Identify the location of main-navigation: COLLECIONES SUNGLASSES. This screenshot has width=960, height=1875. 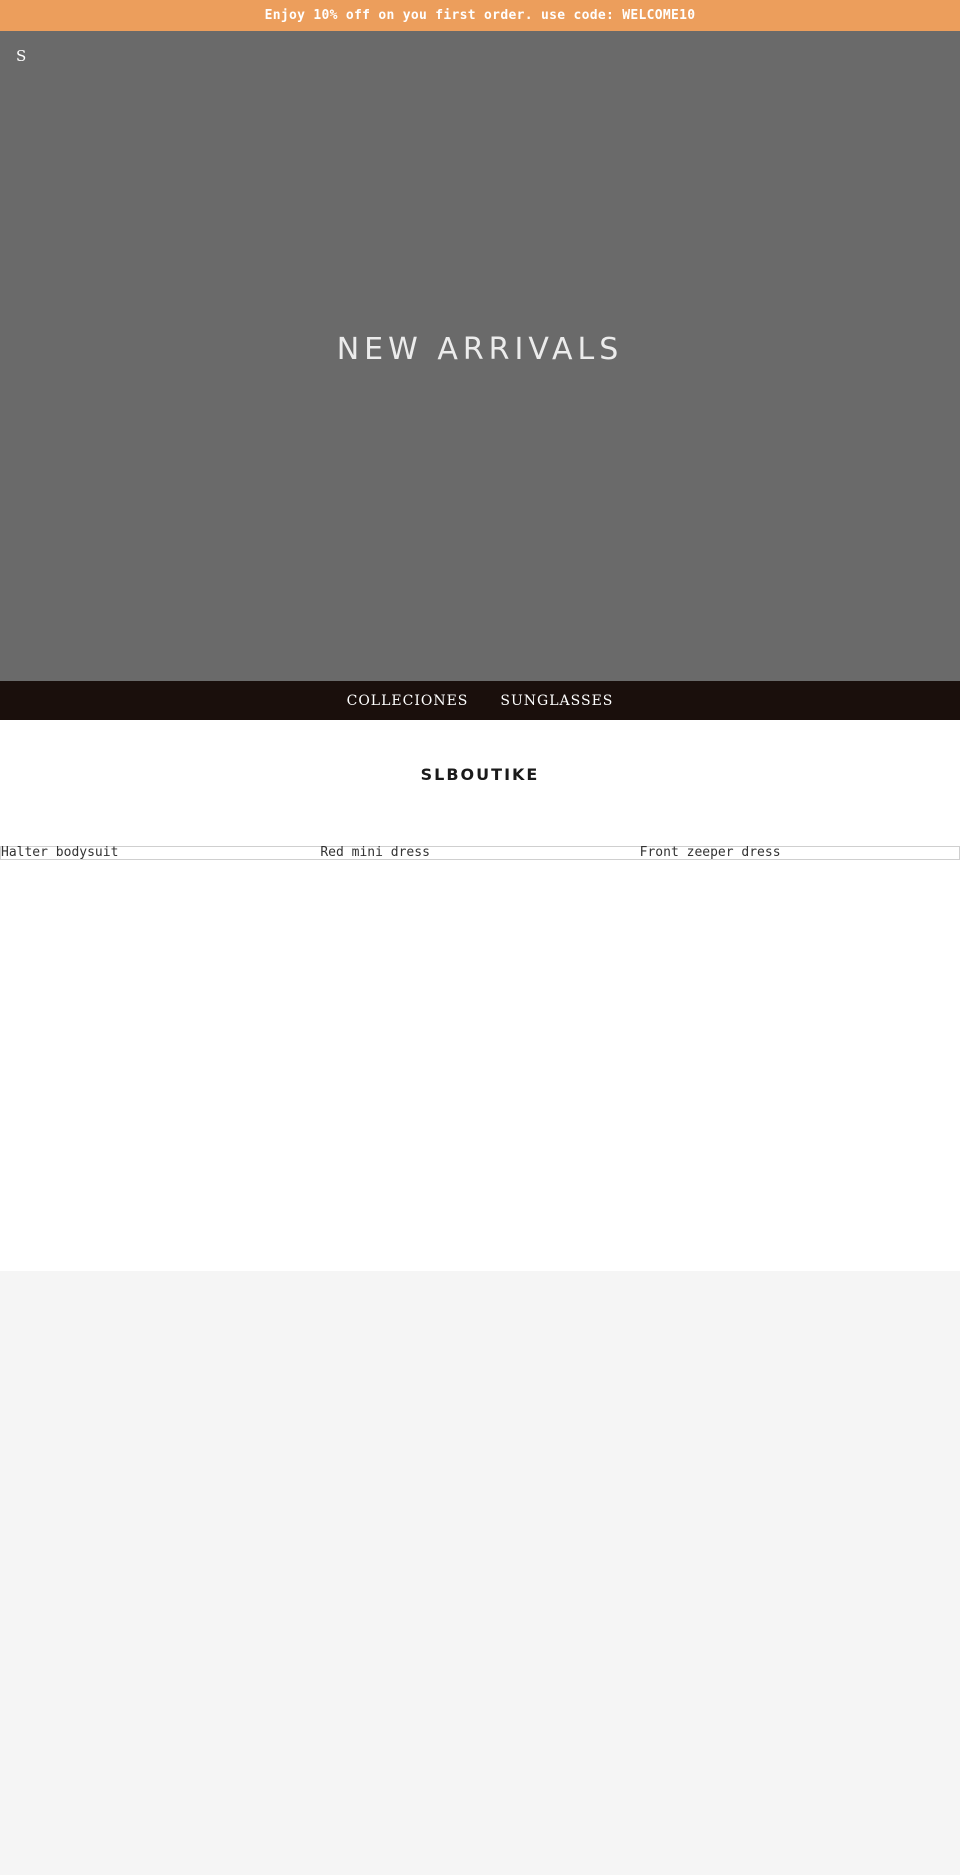
(480, 700).